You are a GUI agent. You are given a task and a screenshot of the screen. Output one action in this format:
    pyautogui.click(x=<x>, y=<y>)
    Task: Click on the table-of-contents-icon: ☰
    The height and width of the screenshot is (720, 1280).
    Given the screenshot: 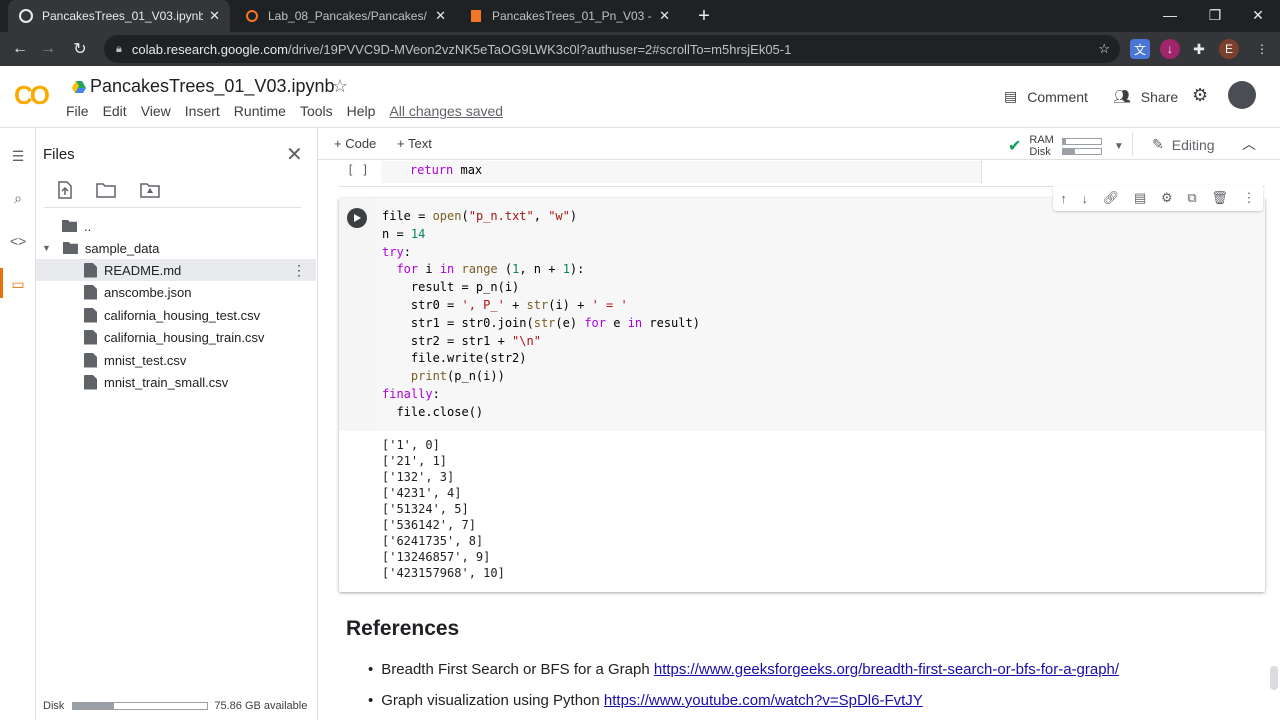 What is the action you would take?
    pyautogui.click(x=18, y=156)
    